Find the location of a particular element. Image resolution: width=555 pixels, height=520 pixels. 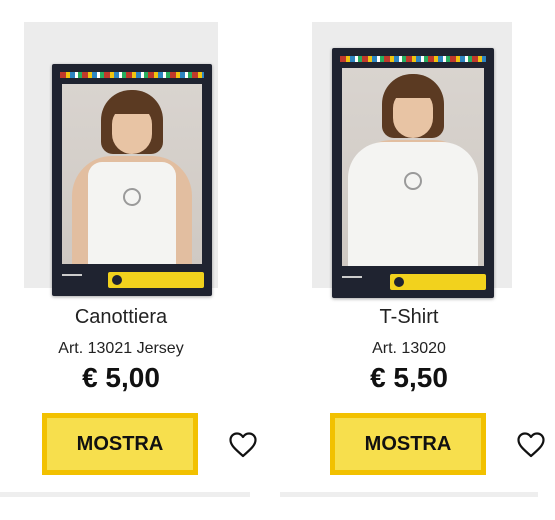

product-article: Art. 13020 is located at coordinates (409, 348).